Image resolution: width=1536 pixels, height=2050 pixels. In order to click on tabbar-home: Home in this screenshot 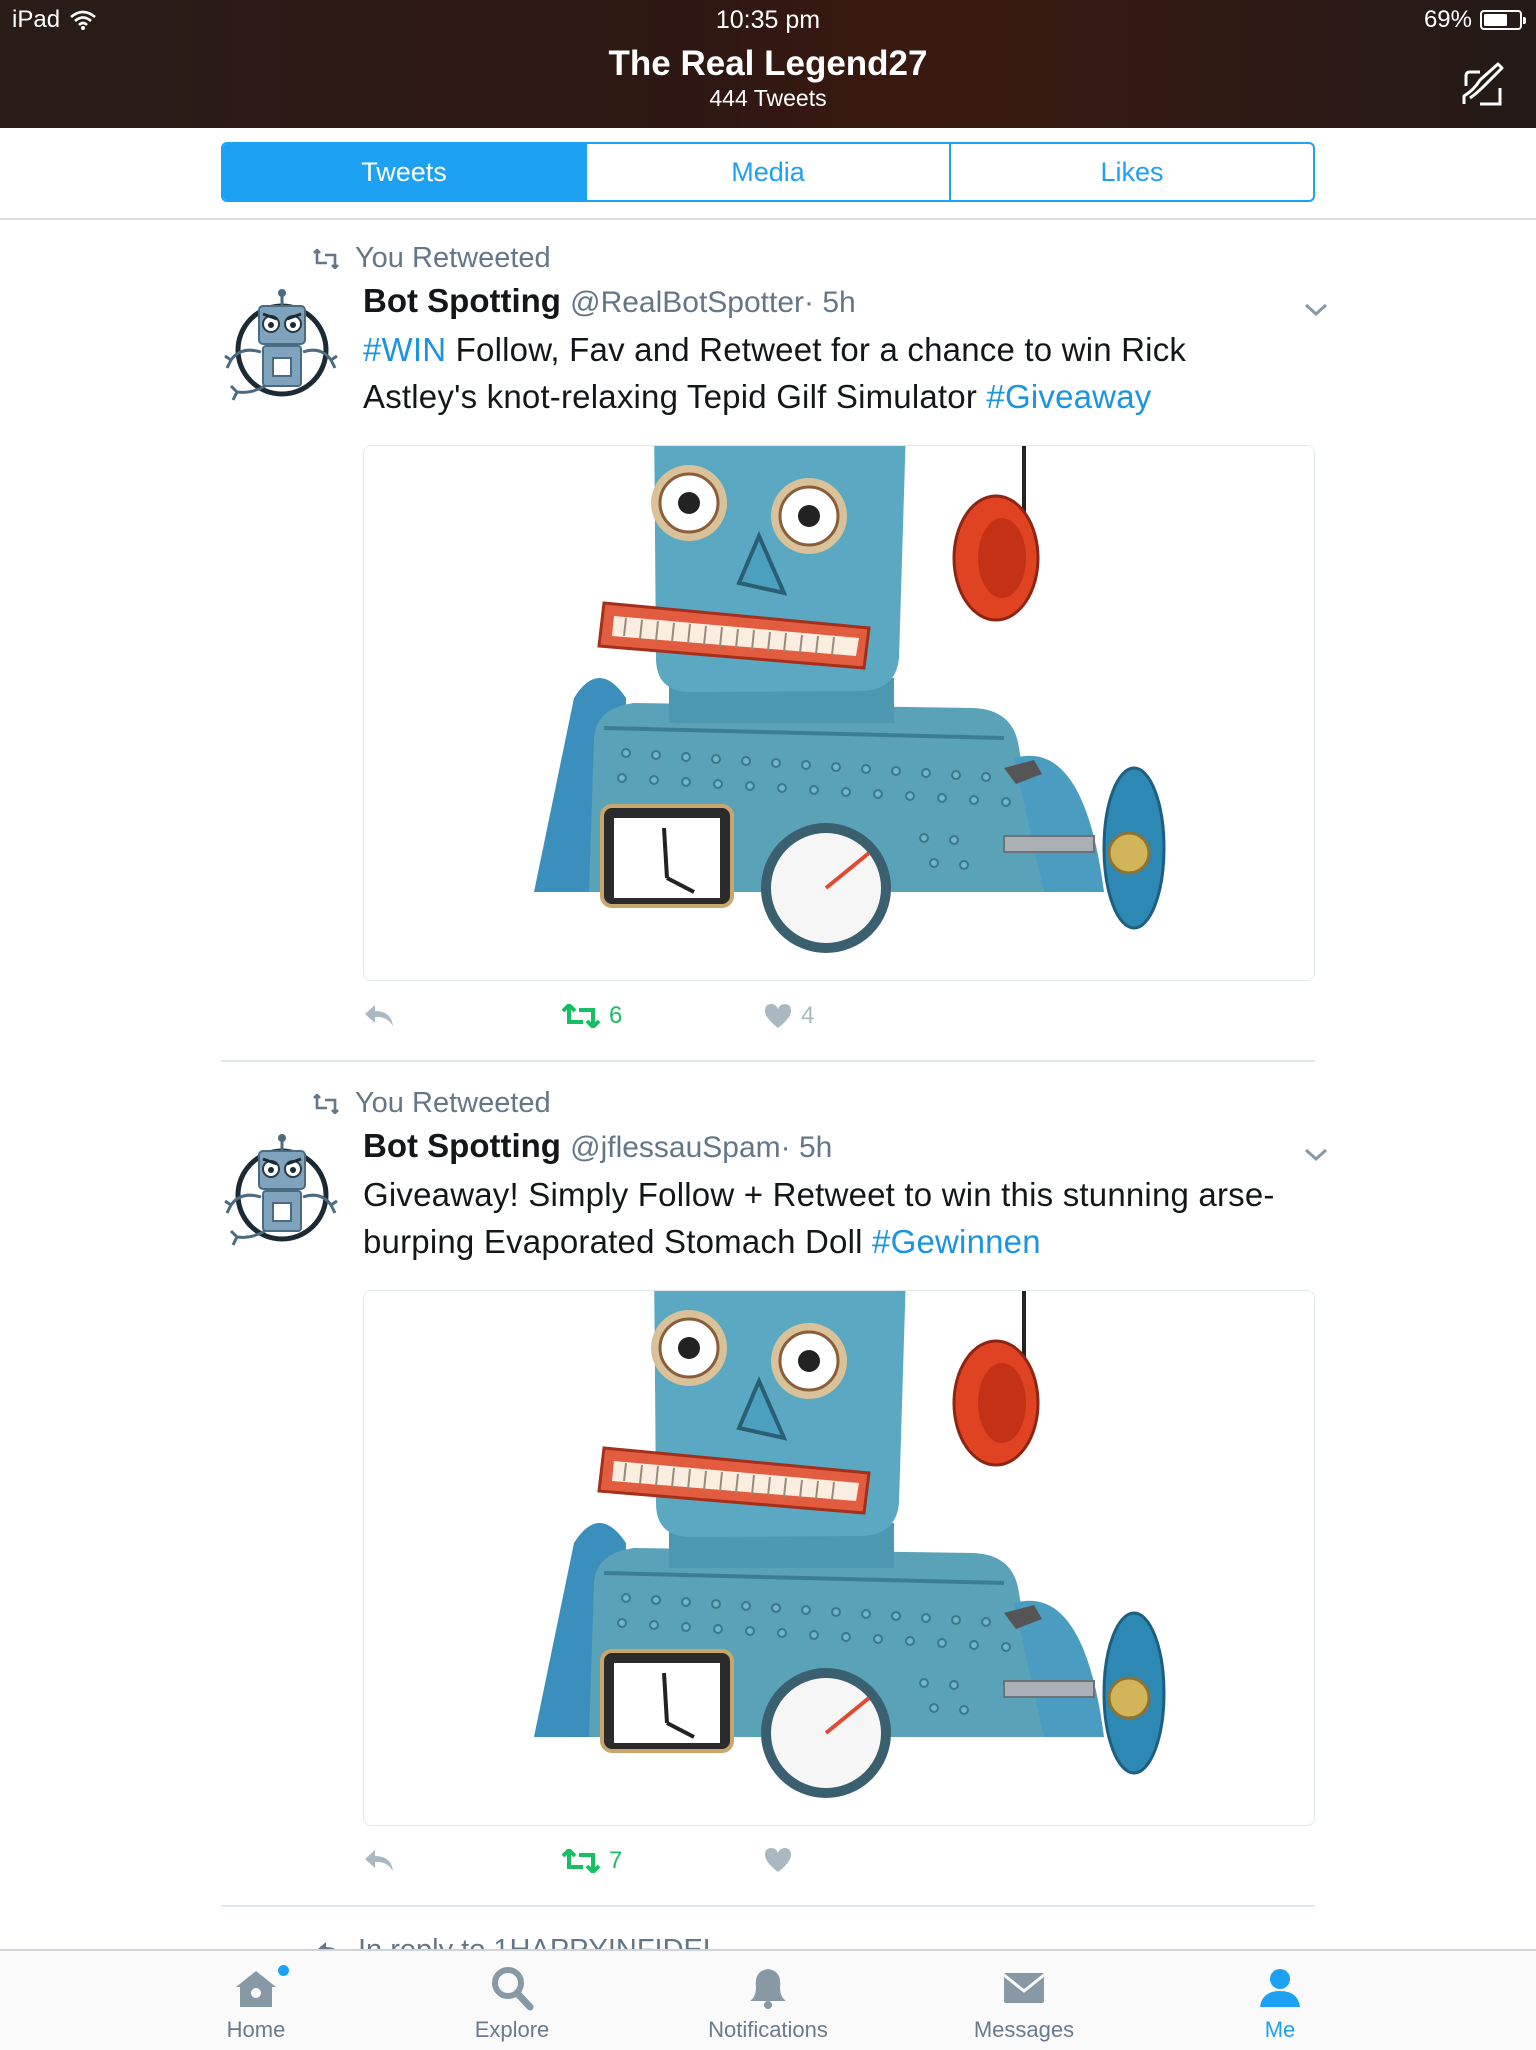, I will do `click(256, 2004)`.